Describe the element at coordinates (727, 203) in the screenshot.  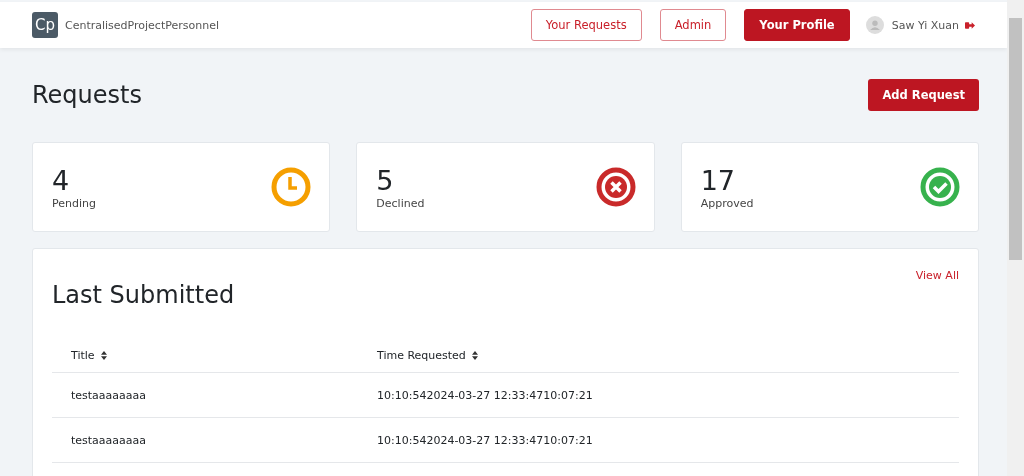
I see `stat-label: Approved` at that location.